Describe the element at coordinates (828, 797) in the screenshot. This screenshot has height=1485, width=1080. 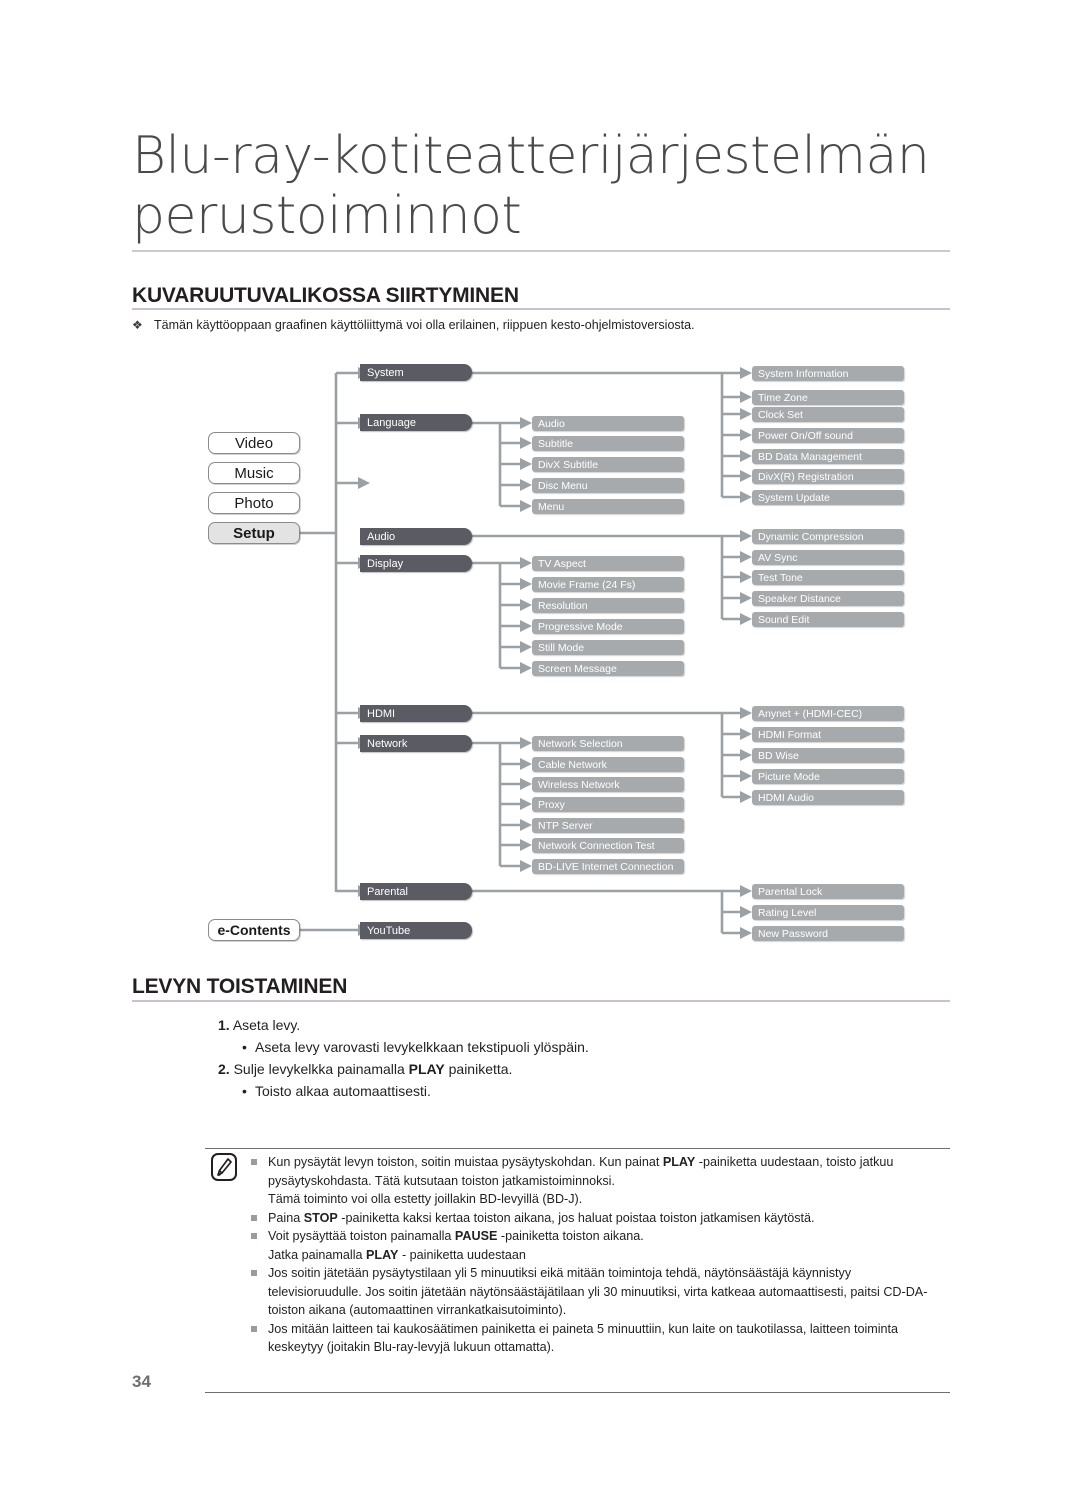
I see `option-hdmi-audio: HDMI Audio` at that location.